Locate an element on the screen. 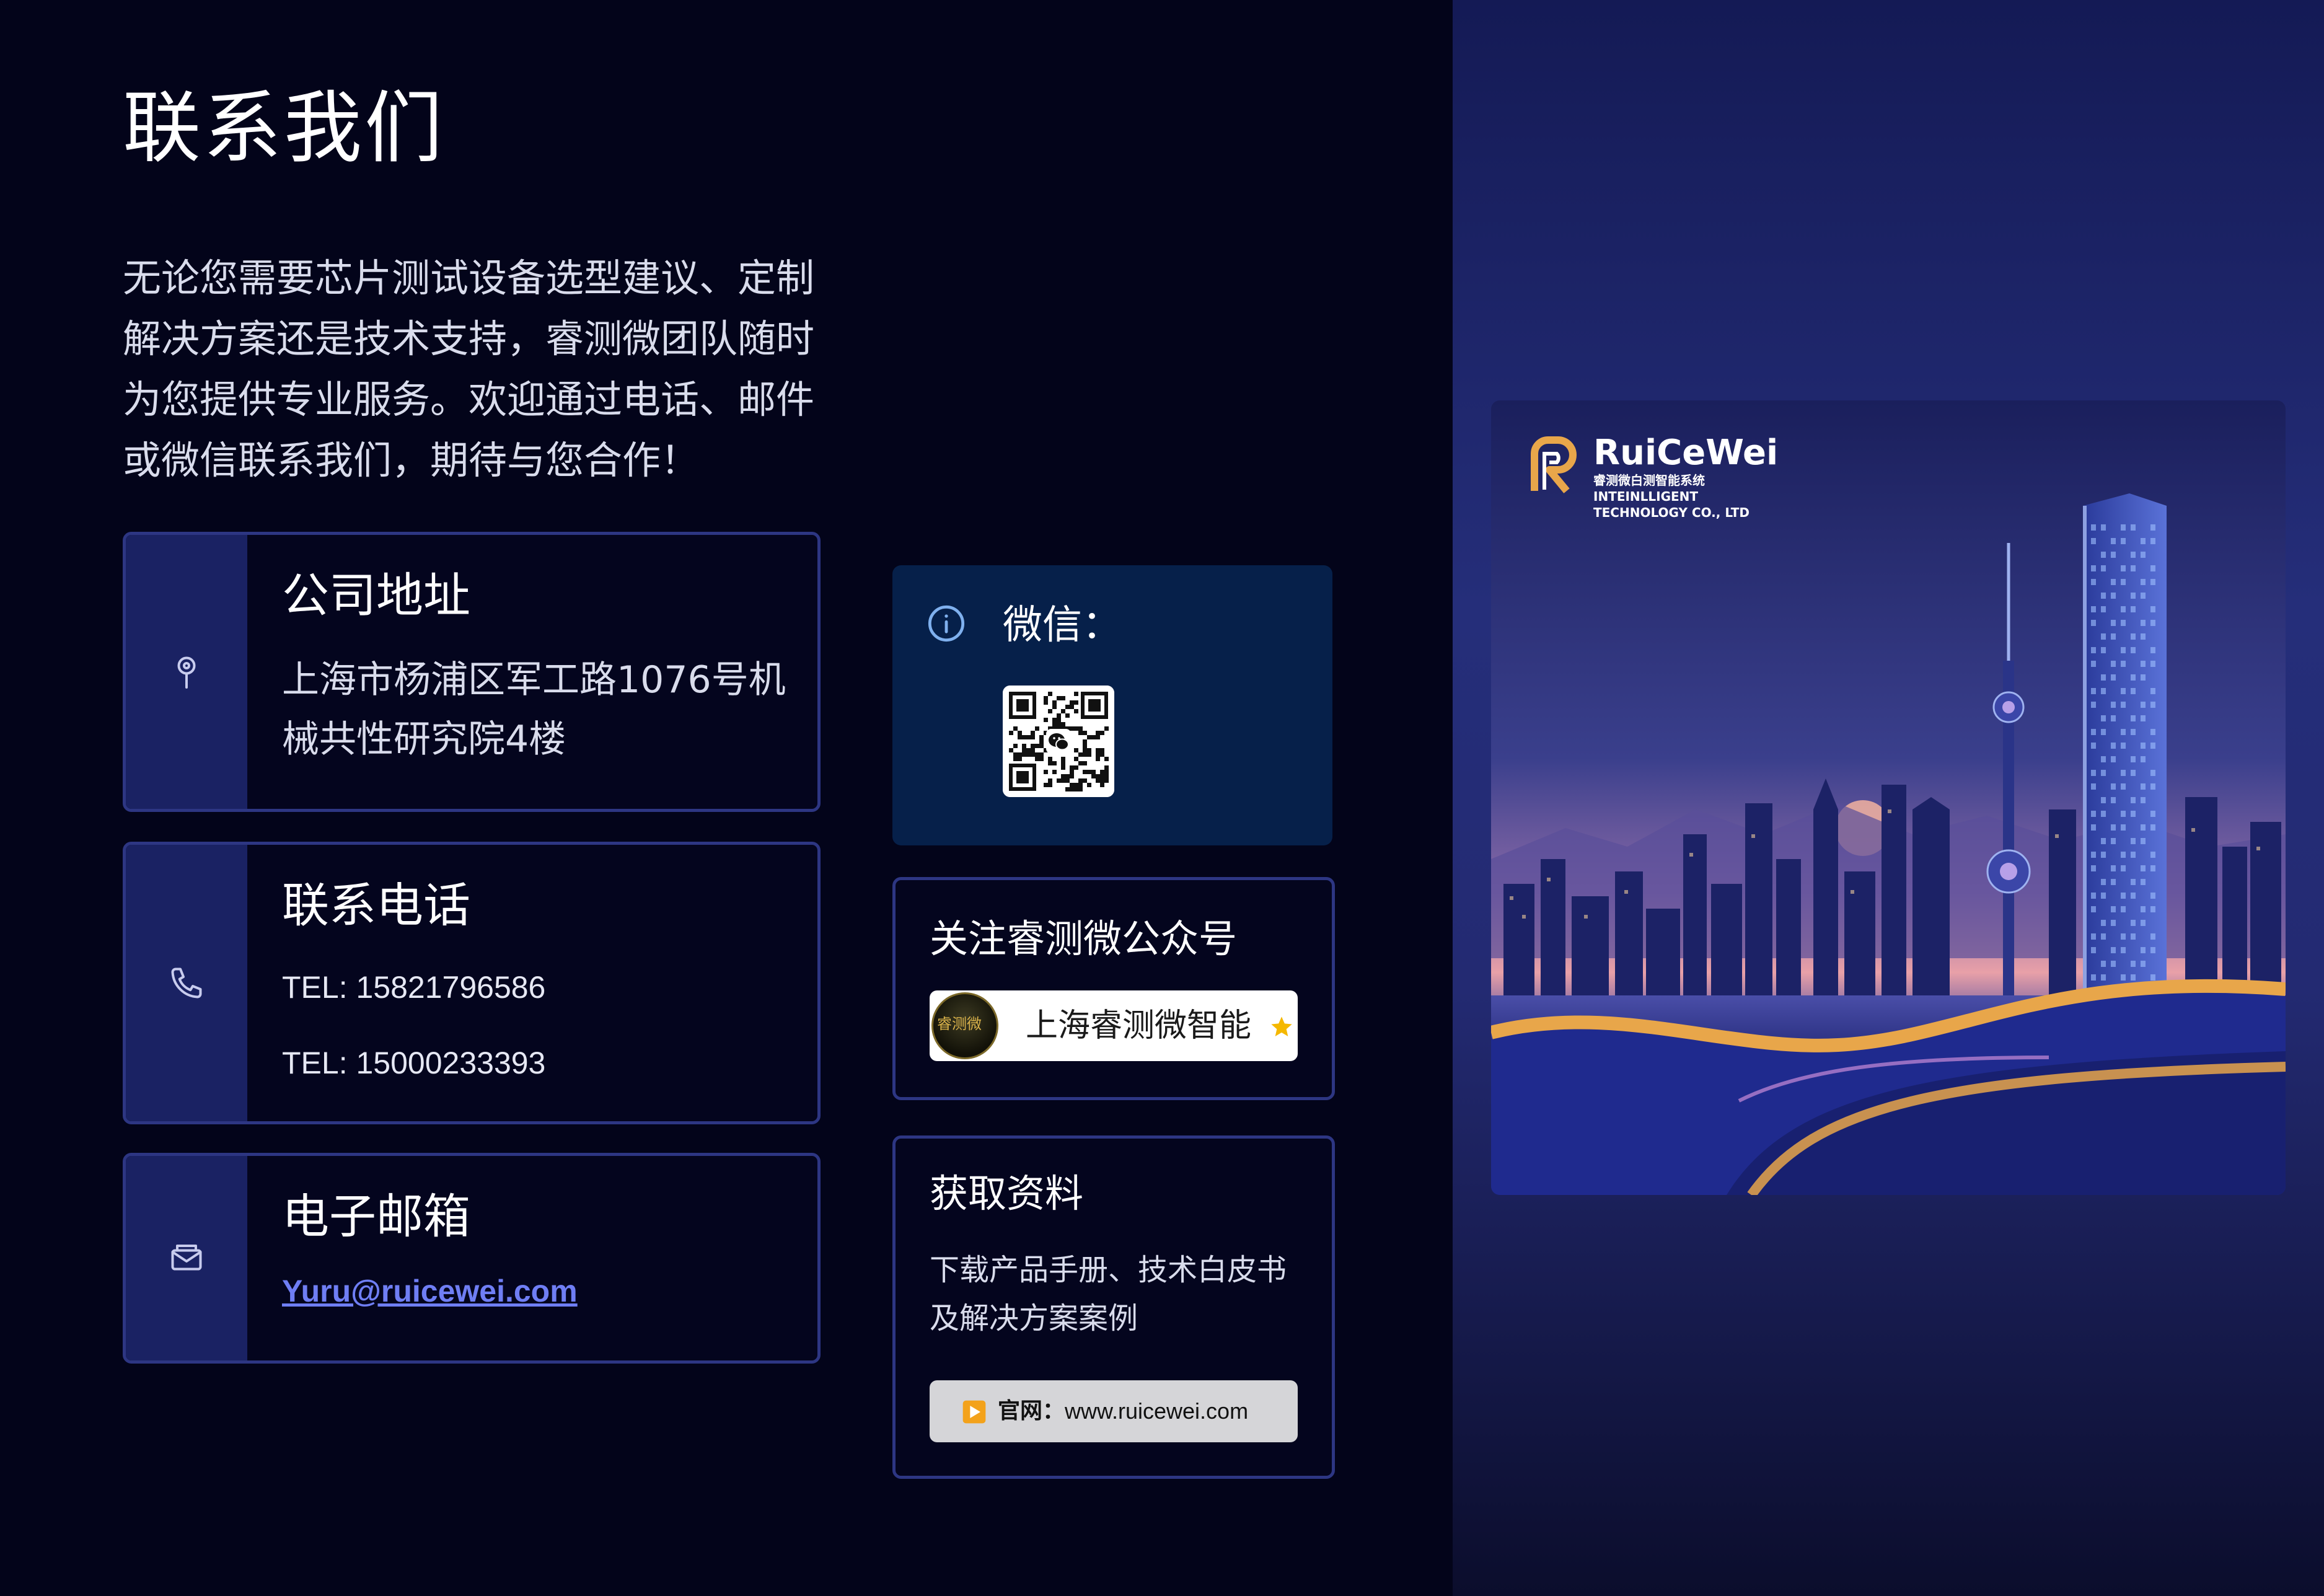 The height and width of the screenshot is (1596, 2324). wechat-panel: 微信： is located at coordinates (1112, 705).